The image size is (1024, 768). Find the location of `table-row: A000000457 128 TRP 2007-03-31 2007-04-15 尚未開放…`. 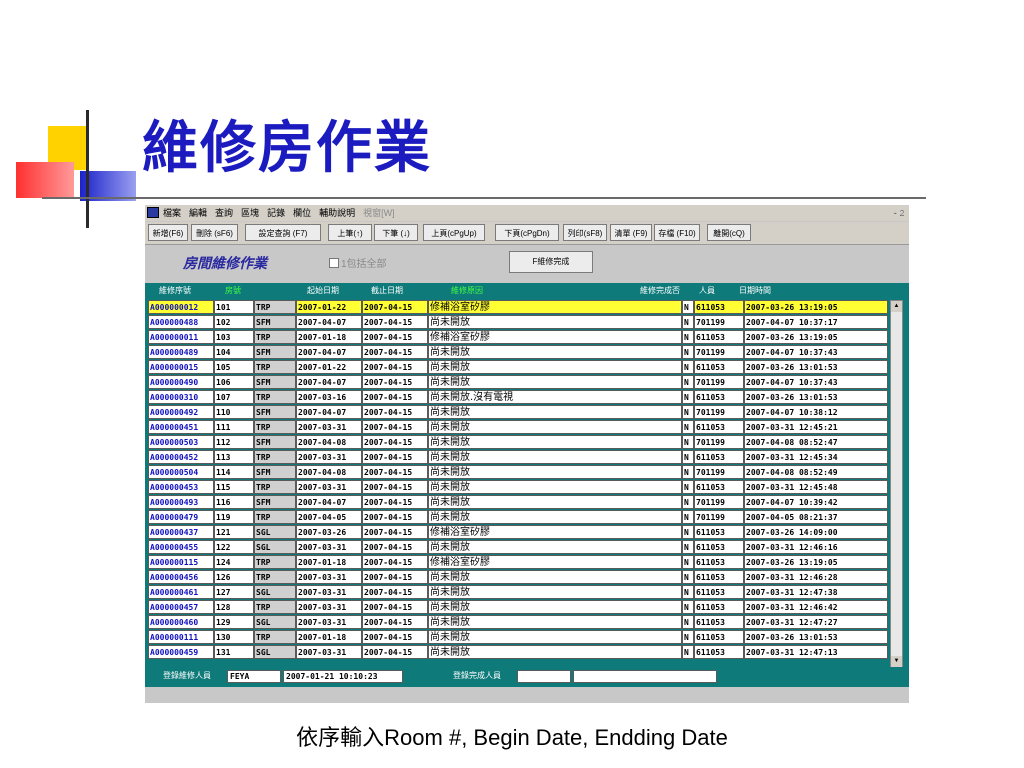

table-row: A000000457 128 TRP 2007-03-31 2007-04-15 尚未開放… is located at coordinates (518, 607).